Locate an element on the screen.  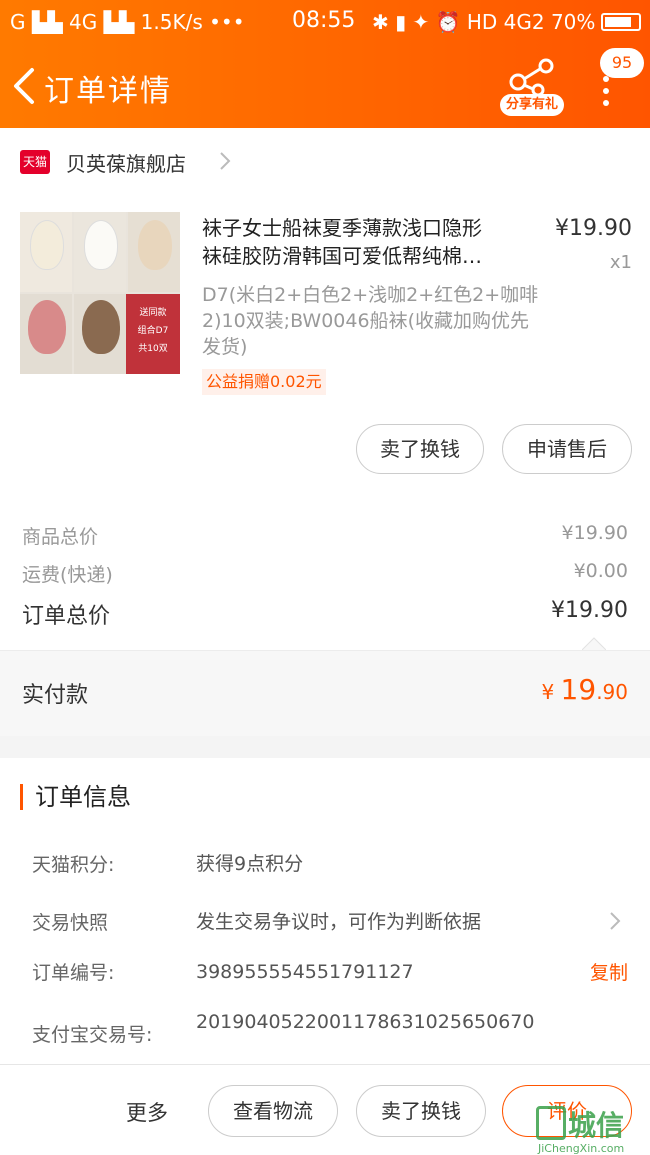
page-title: 订单详情 is located at coordinates (108, 91).